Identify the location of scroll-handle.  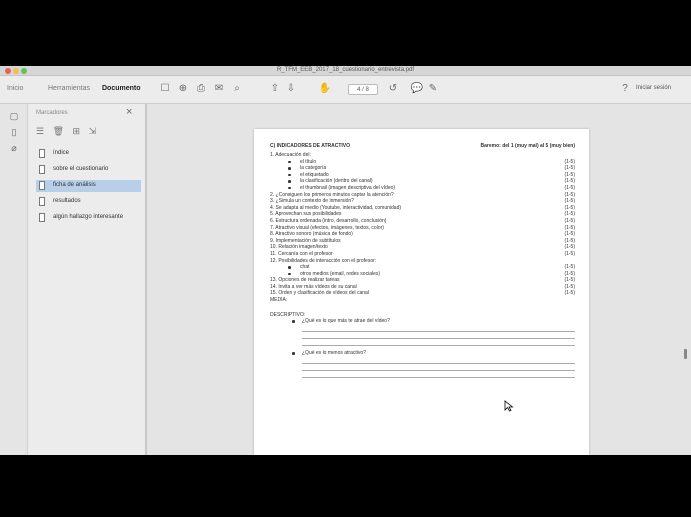
(685, 354).